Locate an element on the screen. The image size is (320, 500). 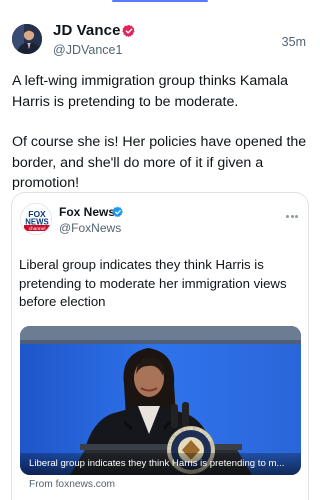
link-source: From foxnews.com is located at coordinates (72, 484).